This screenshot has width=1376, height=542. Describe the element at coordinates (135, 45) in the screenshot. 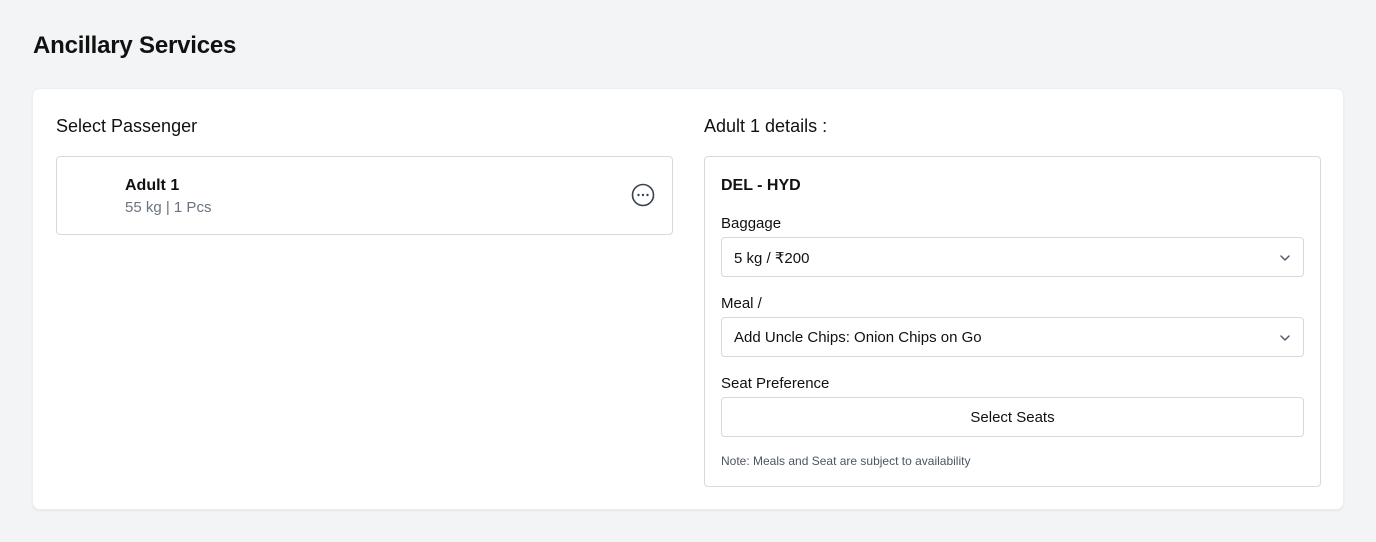

I see `page-title: Ancillary Services` at that location.